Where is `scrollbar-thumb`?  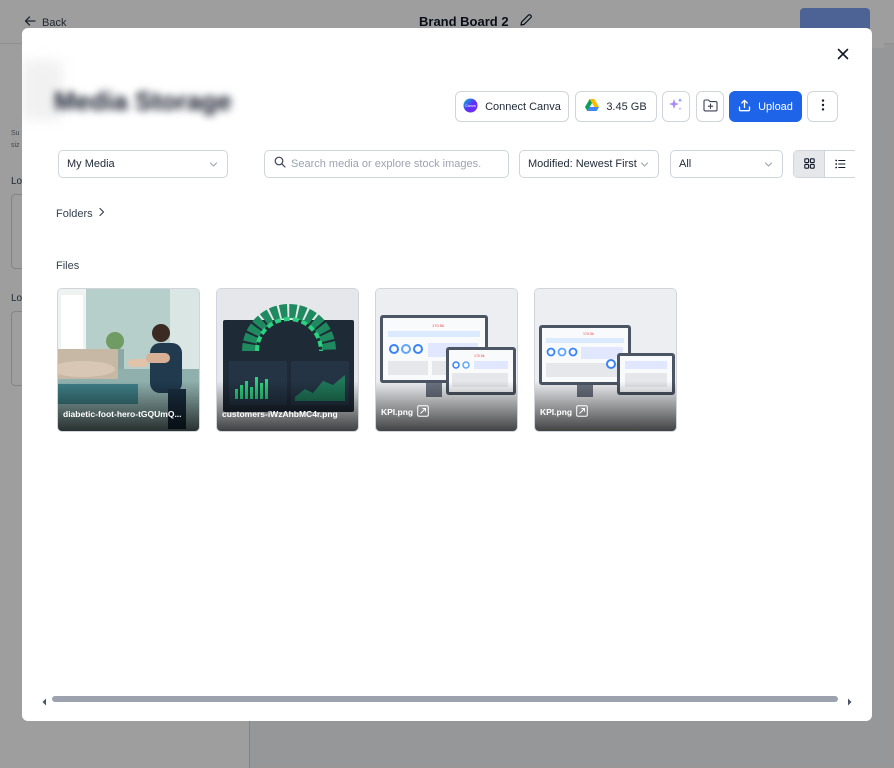 scrollbar-thumb is located at coordinates (445, 699).